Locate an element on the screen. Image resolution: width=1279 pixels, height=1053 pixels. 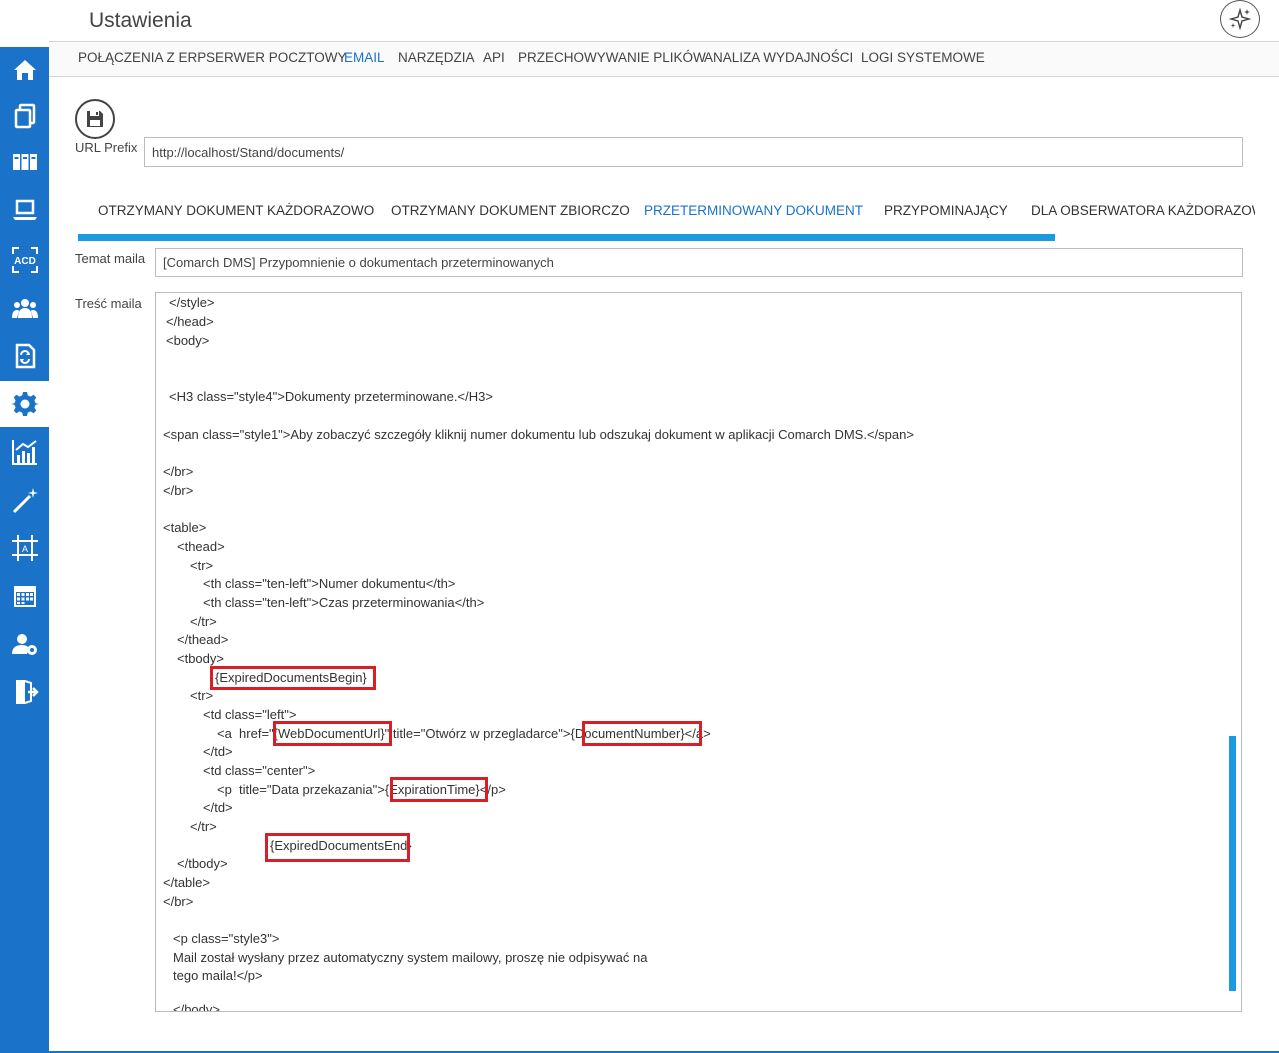
sidebar-item-analytics is located at coordinates (24, 452).